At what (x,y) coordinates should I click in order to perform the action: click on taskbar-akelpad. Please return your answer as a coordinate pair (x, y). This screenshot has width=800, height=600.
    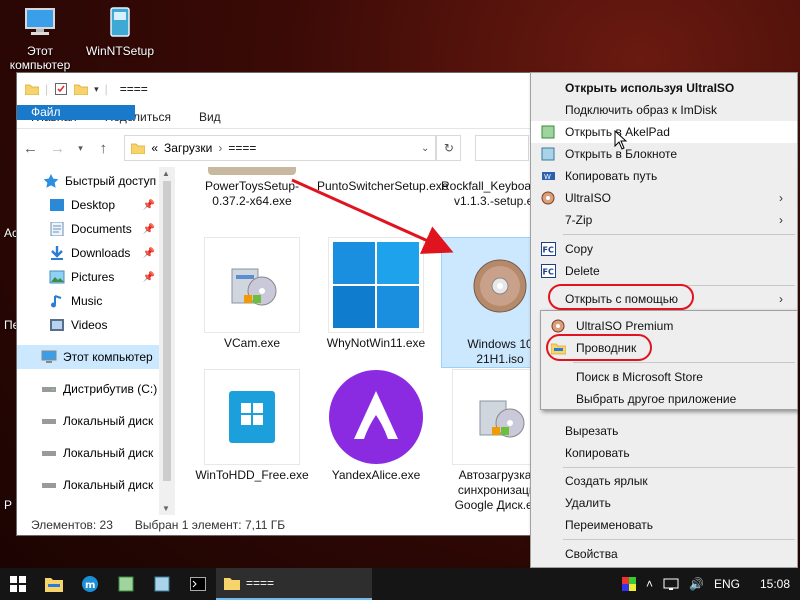
    Looking at the image, I should click on (126, 584).